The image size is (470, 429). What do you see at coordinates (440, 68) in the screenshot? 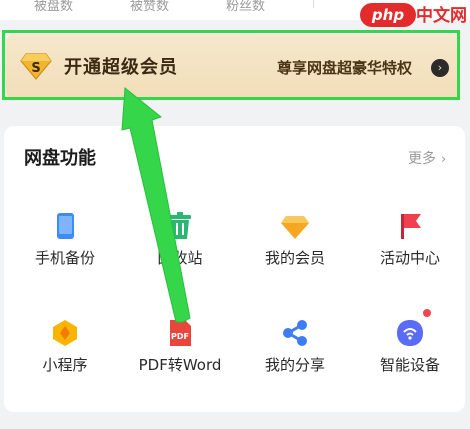
I see `vip-arrow-icon: ›` at bounding box center [440, 68].